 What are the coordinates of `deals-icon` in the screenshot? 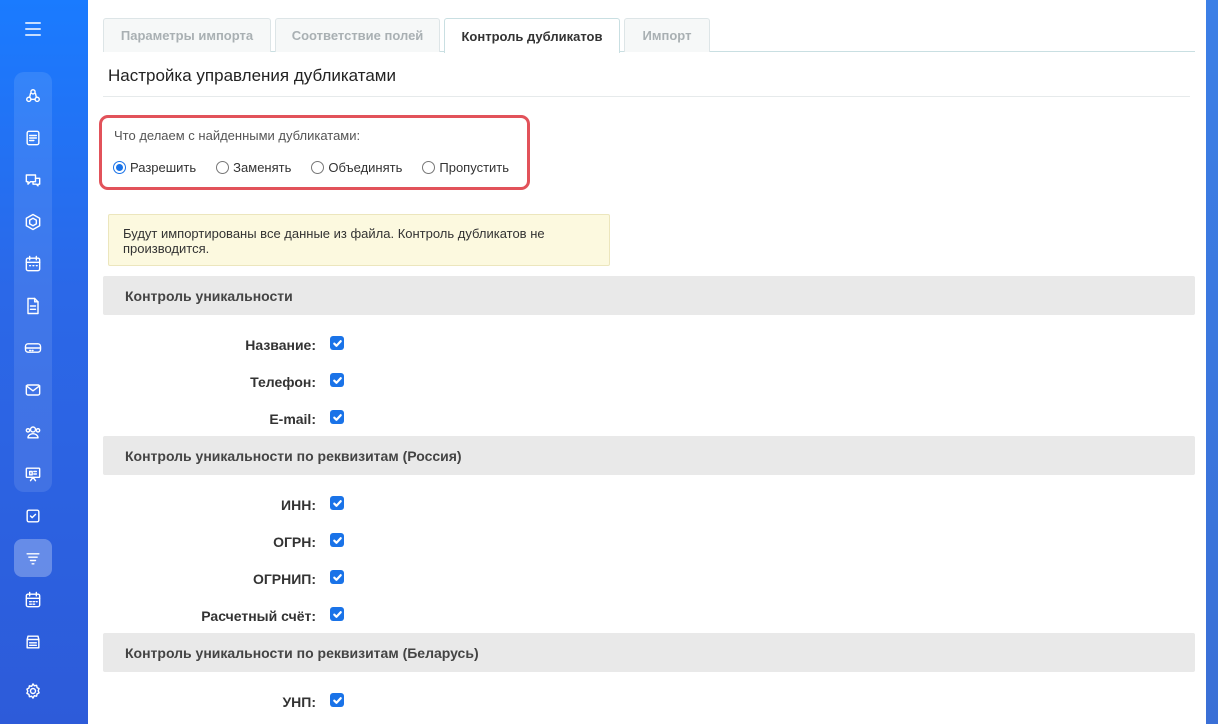 It's located at (33, 96).